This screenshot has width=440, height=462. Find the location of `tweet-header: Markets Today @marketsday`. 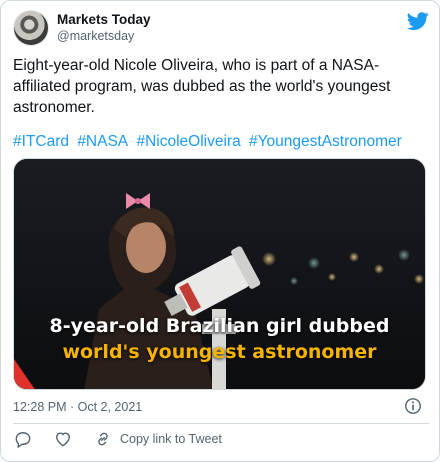

tweet-header: Markets Today @marketsday is located at coordinates (221, 28).